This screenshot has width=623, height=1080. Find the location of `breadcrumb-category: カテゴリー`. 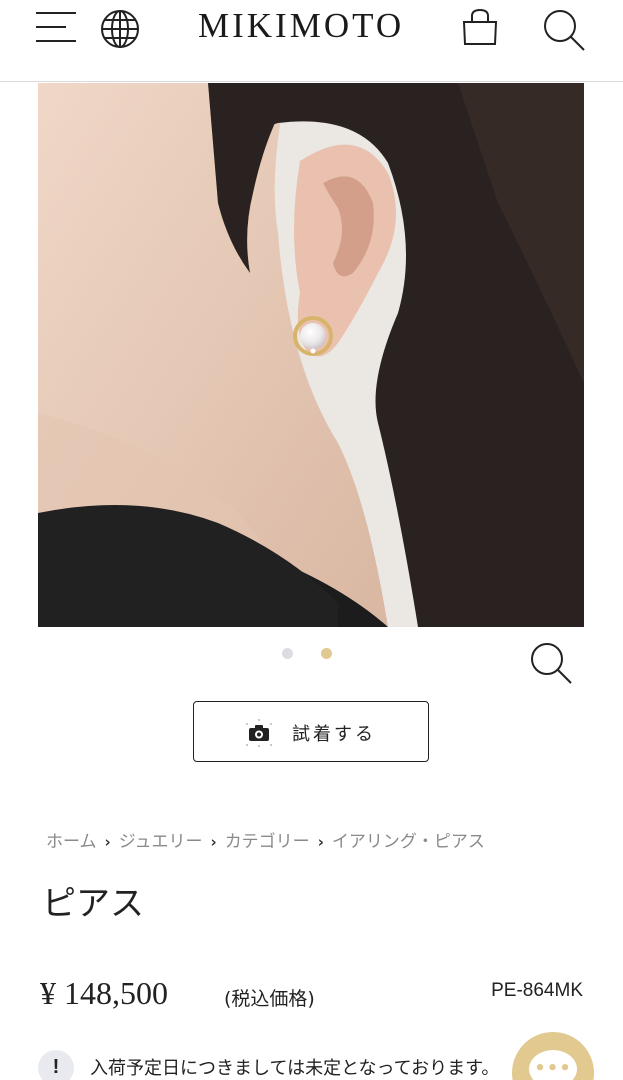

breadcrumb-category: カテゴリー is located at coordinates (267, 839).